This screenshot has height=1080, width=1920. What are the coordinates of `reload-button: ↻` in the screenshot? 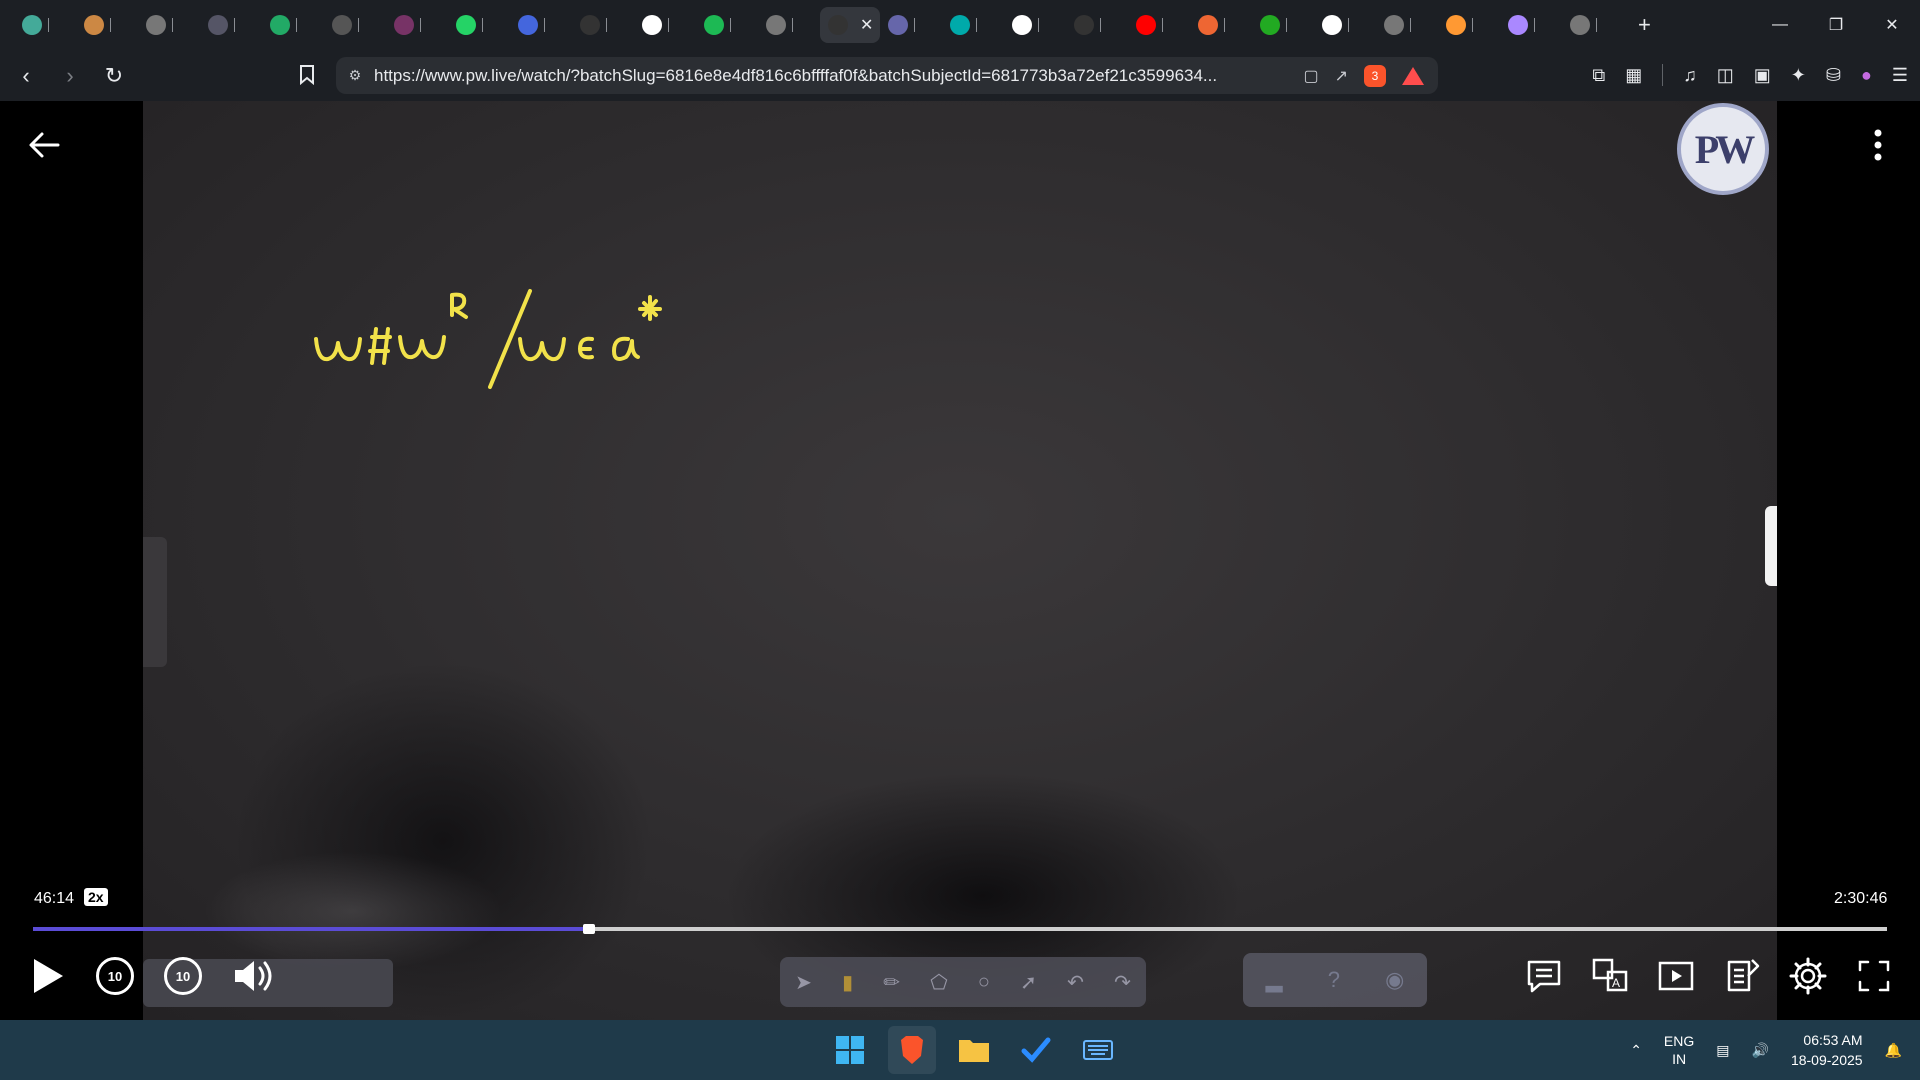 It's located at (114, 76).